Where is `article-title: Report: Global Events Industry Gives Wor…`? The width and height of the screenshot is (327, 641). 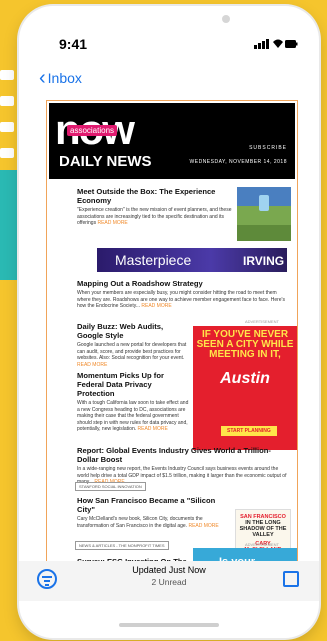
article-title: Report: Global Events Industry Gives Wor… is located at coordinates (184, 455).